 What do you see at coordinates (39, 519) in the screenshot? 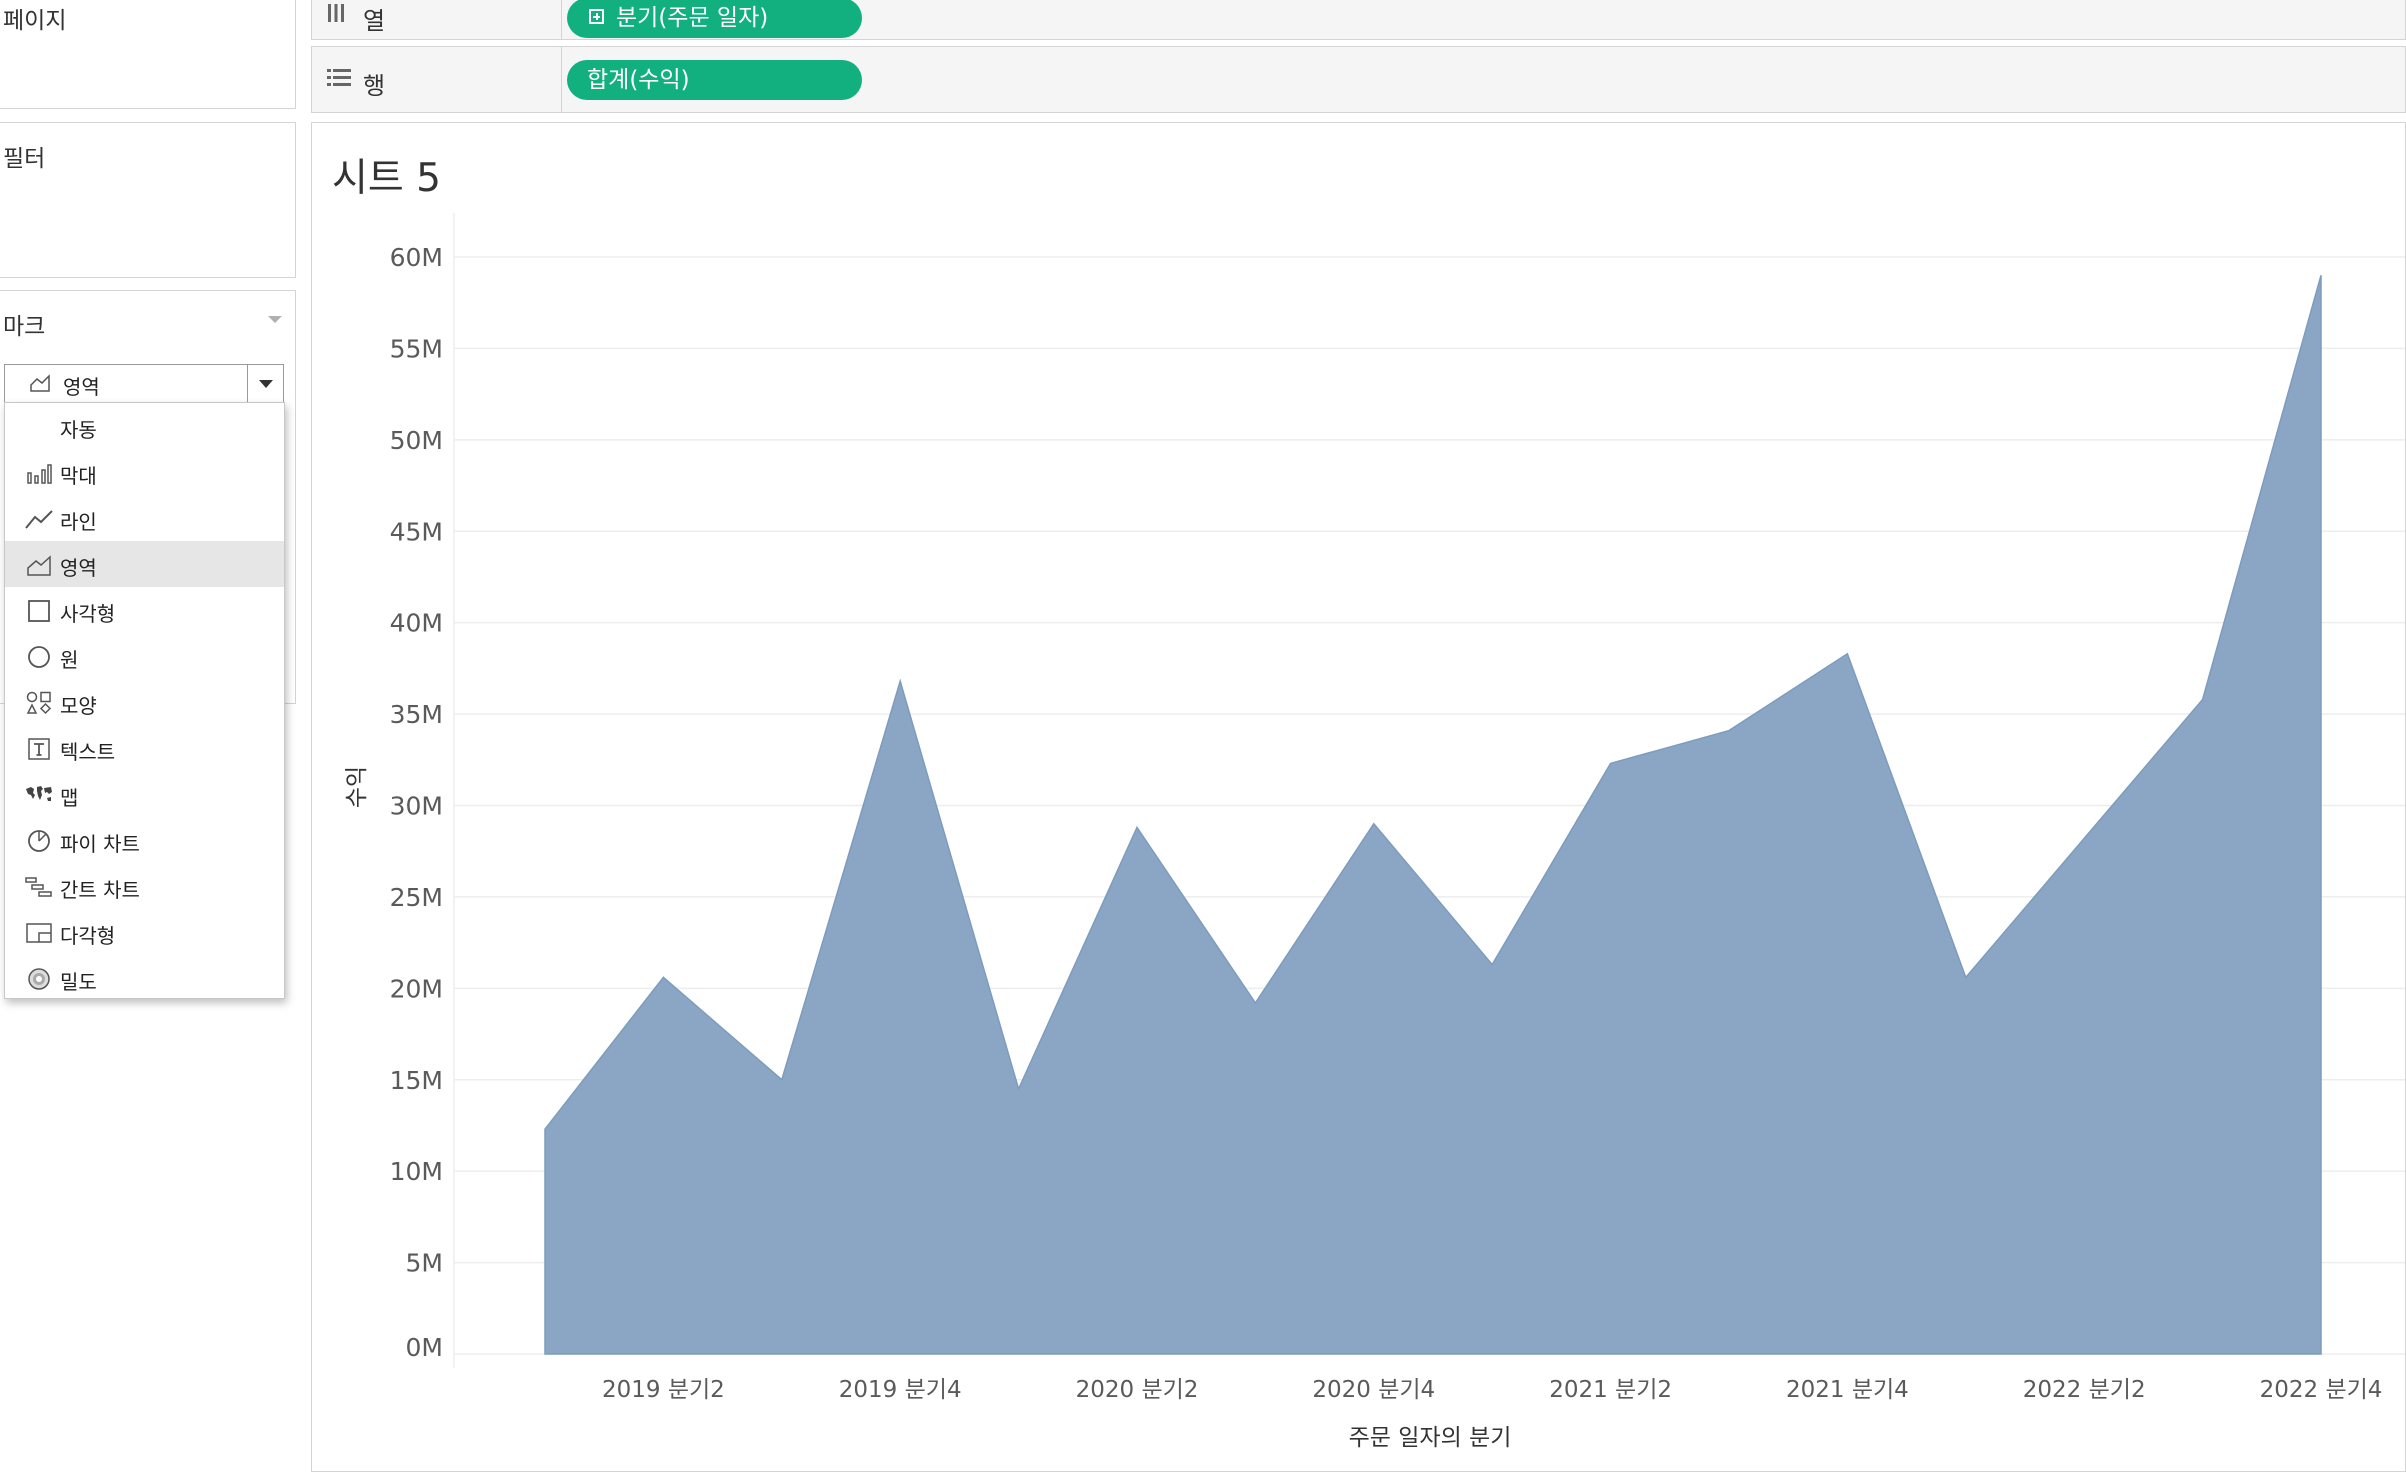
I see `line-chart-icon` at bounding box center [39, 519].